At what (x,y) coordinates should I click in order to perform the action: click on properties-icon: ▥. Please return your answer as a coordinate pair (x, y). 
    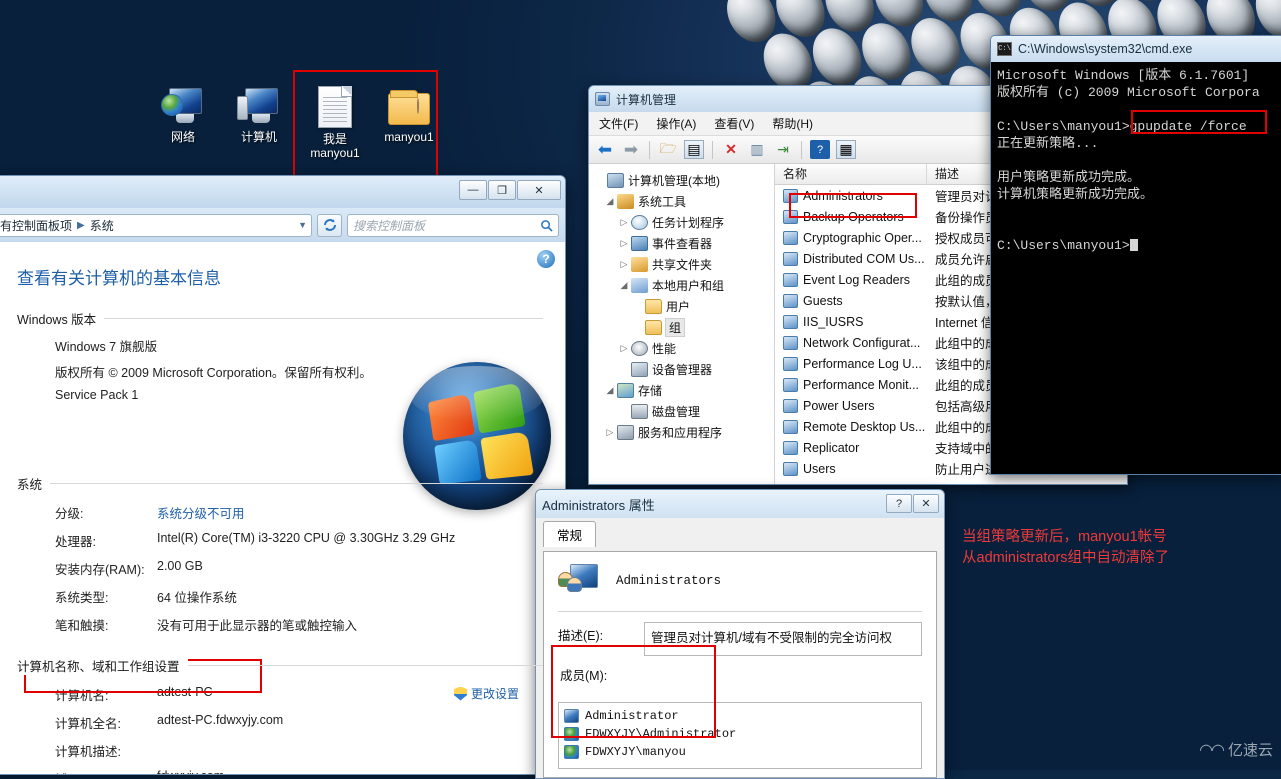
    Looking at the image, I should click on (757, 149).